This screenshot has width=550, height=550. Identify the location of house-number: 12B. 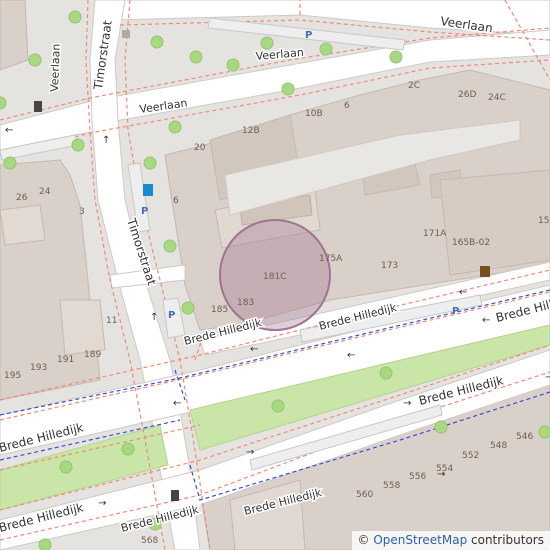
(251, 131).